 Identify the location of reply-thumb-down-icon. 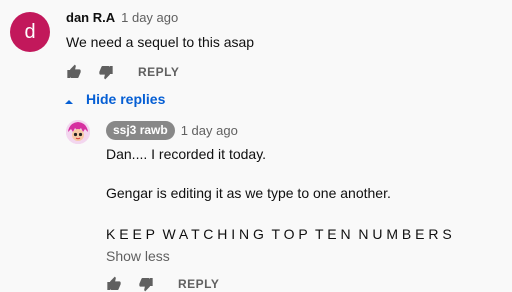
(146, 284).